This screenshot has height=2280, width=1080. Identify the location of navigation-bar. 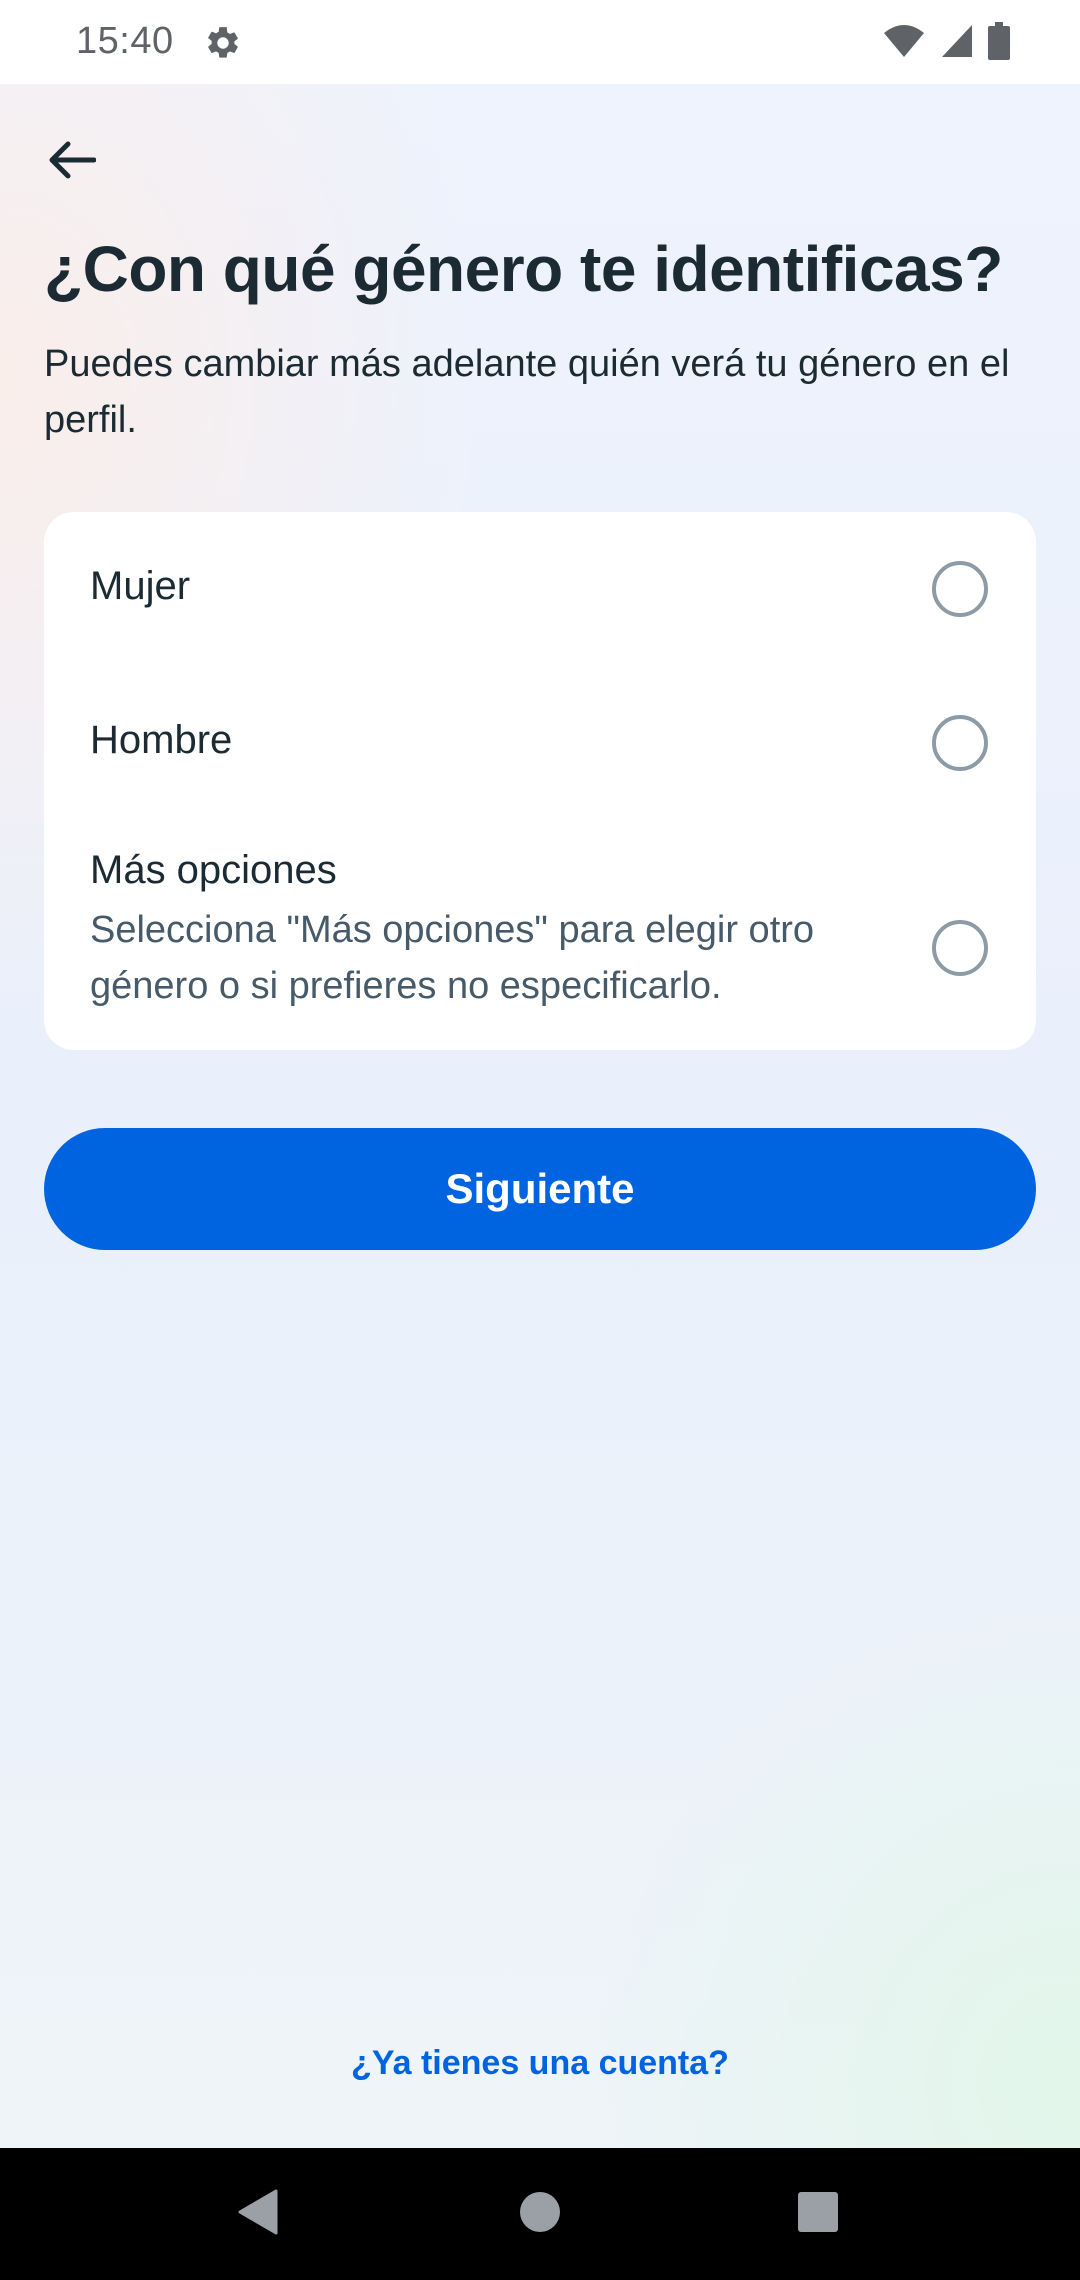
(540, 2214).